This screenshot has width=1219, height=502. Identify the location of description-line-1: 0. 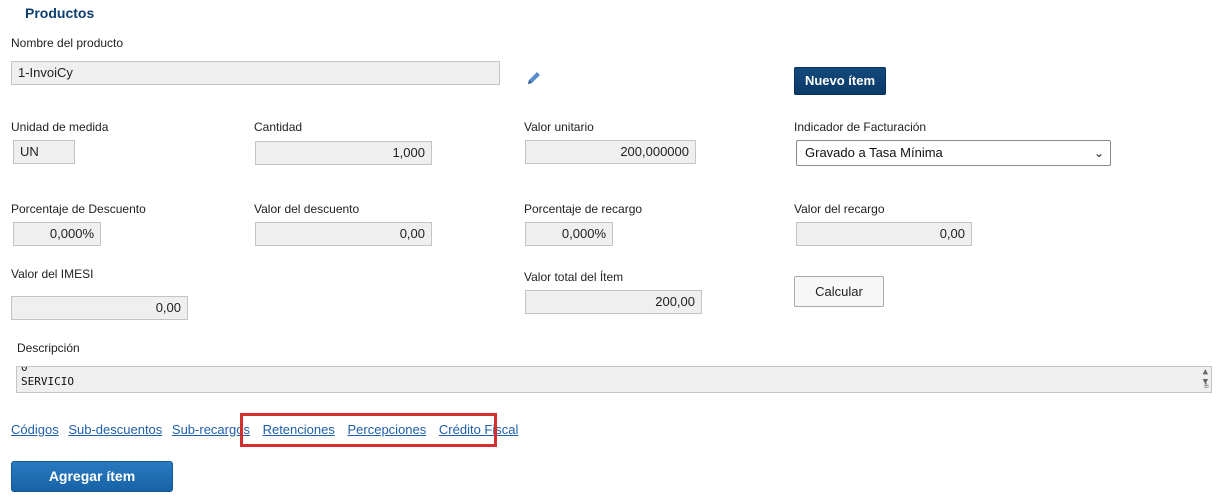
(24, 370).